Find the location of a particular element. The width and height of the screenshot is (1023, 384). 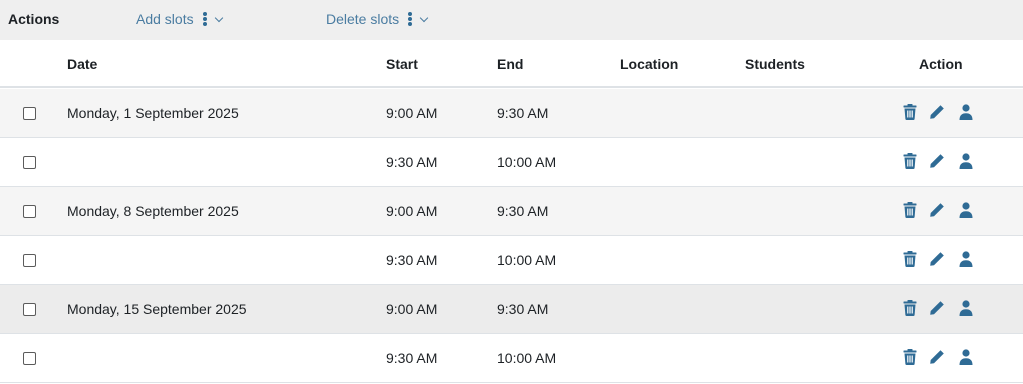

column-header-start: Start is located at coordinates (402, 64).